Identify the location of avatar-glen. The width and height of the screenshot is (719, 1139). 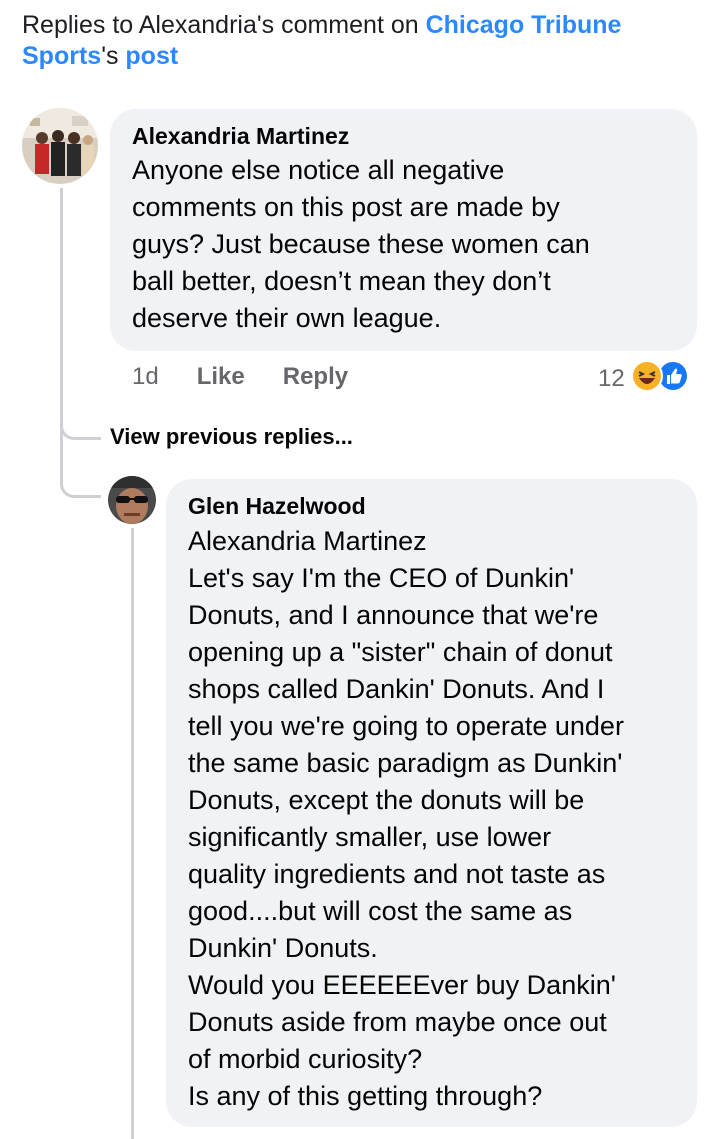
(132, 500).